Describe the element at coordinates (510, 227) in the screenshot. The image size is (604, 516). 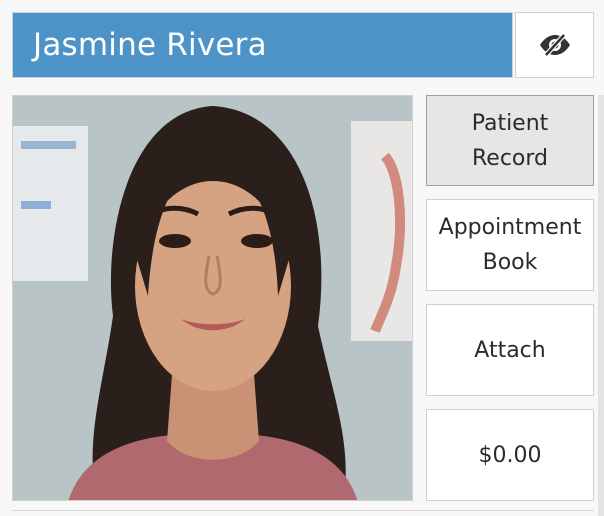
I see `appointment-book-label-line-1: Appointment` at that location.